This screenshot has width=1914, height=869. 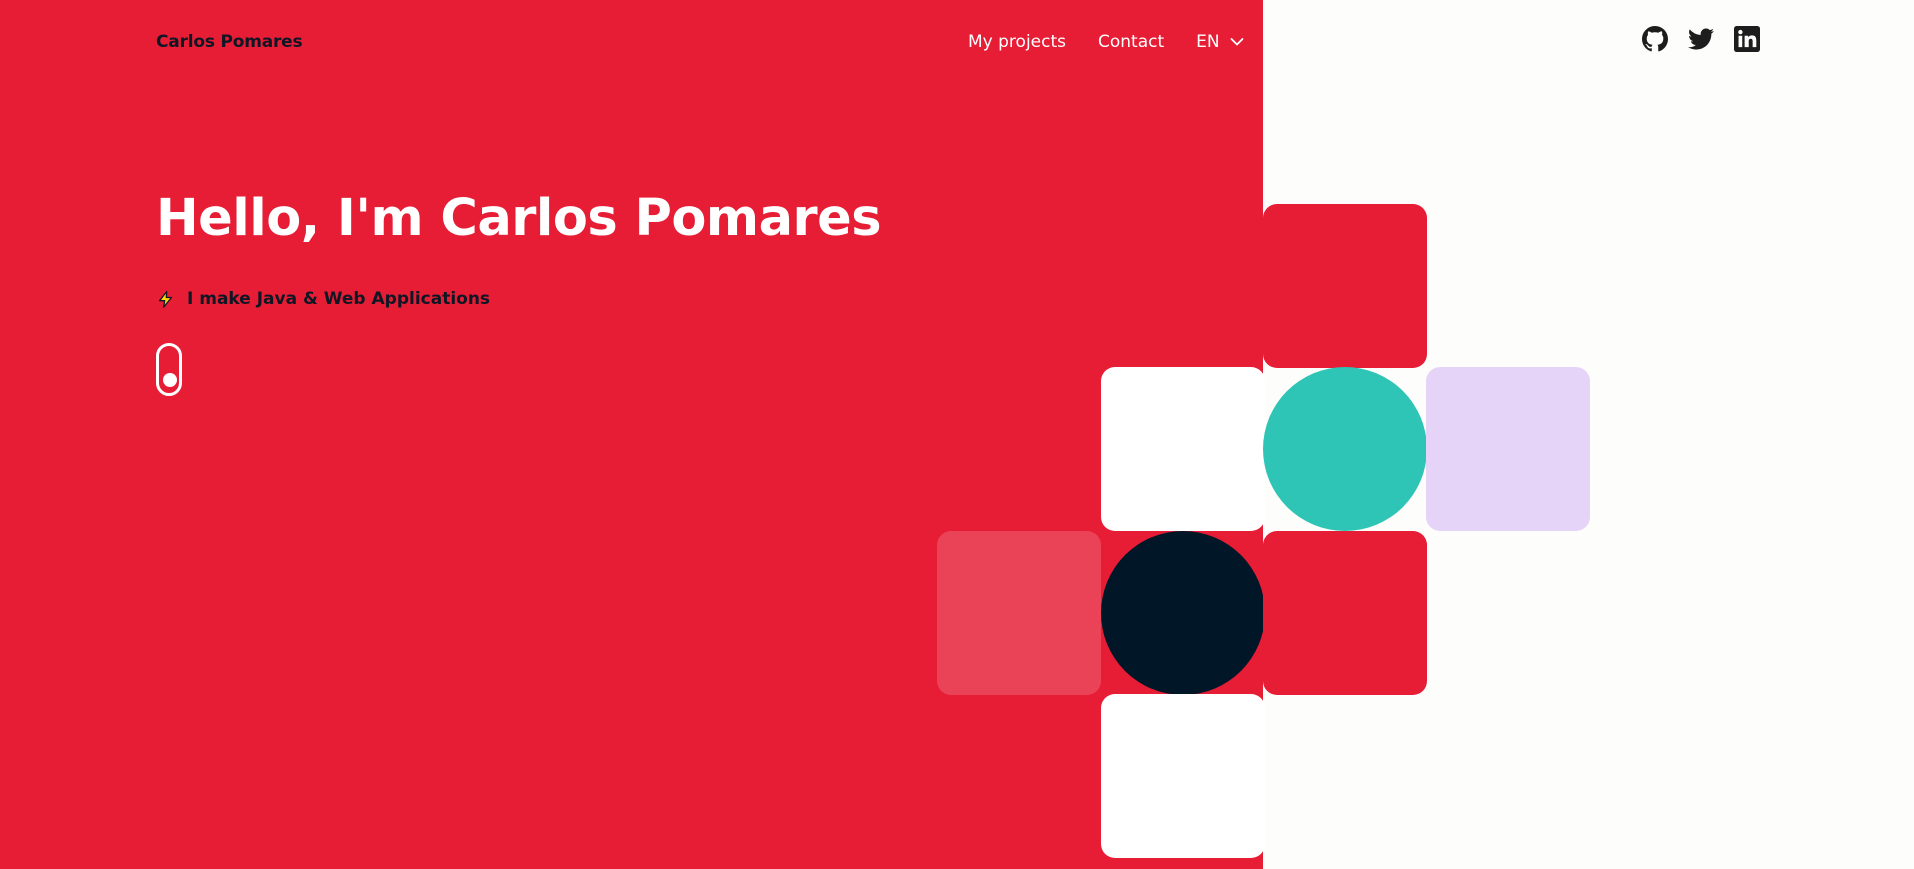 I want to click on hero-tagline: I make Java & Web Applications, so click(x=323, y=299).